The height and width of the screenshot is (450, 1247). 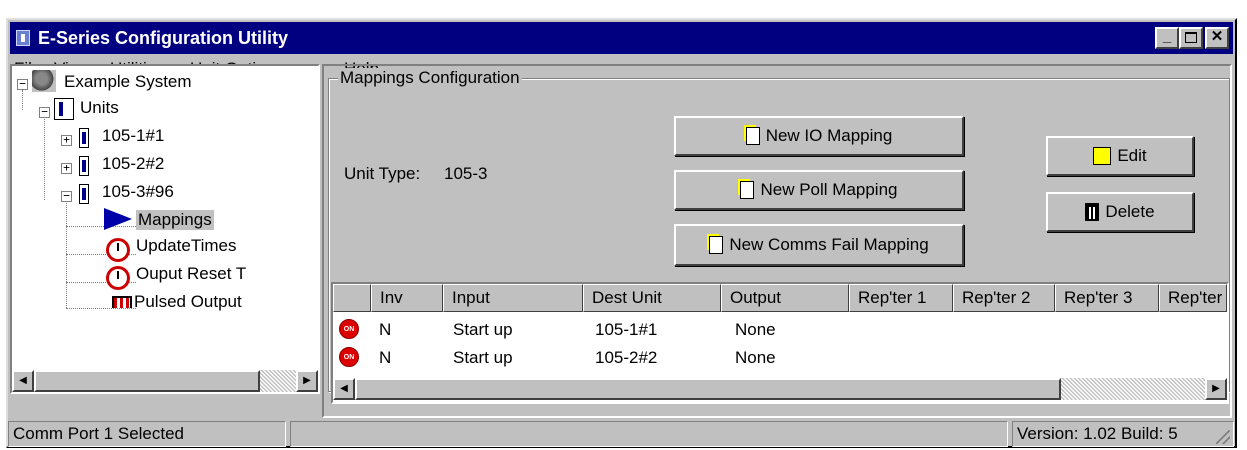 What do you see at coordinates (785, 298) in the screenshot?
I see `column-header-output: Output` at bounding box center [785, 298].